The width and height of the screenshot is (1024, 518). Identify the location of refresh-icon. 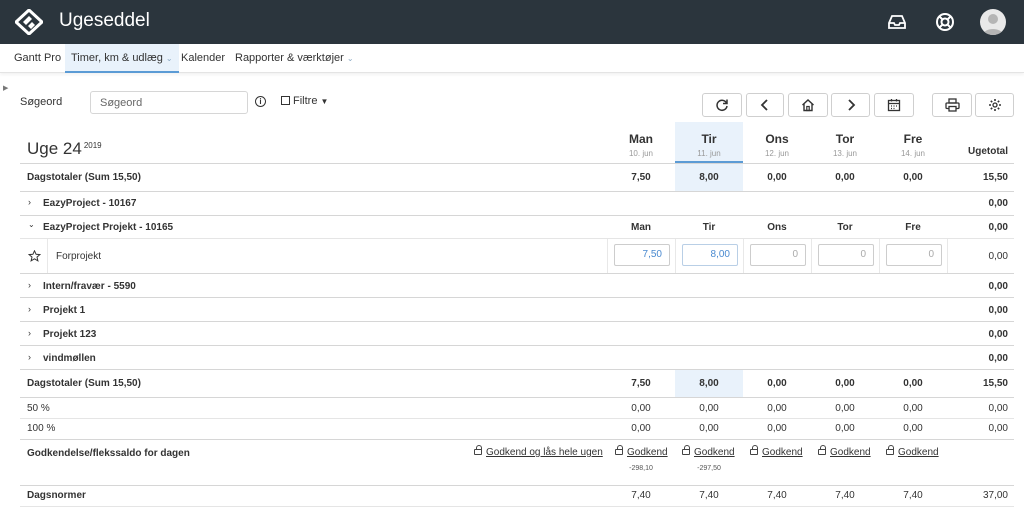
(722, 105).